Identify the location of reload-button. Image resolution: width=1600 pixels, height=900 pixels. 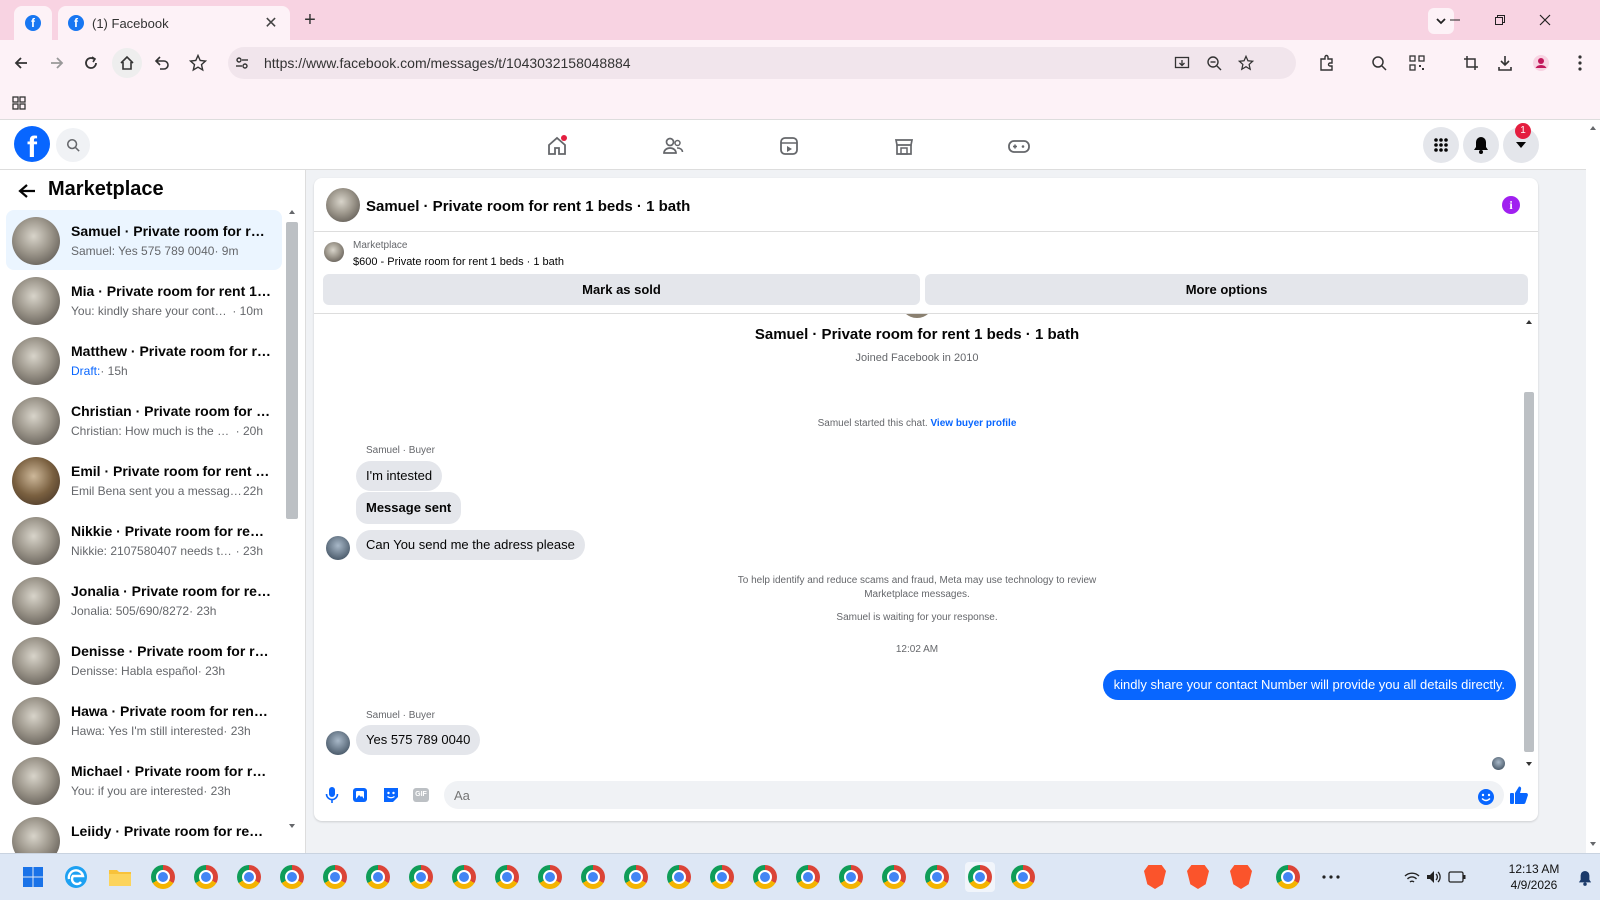
(91, 63).